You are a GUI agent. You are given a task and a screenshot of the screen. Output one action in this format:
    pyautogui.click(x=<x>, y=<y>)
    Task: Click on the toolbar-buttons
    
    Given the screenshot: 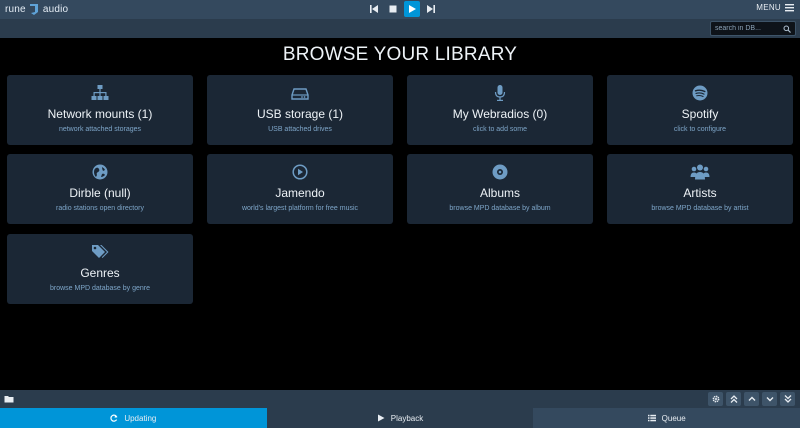 What is the action you would take?
    pyautogui.click(x=751, y=399)
    